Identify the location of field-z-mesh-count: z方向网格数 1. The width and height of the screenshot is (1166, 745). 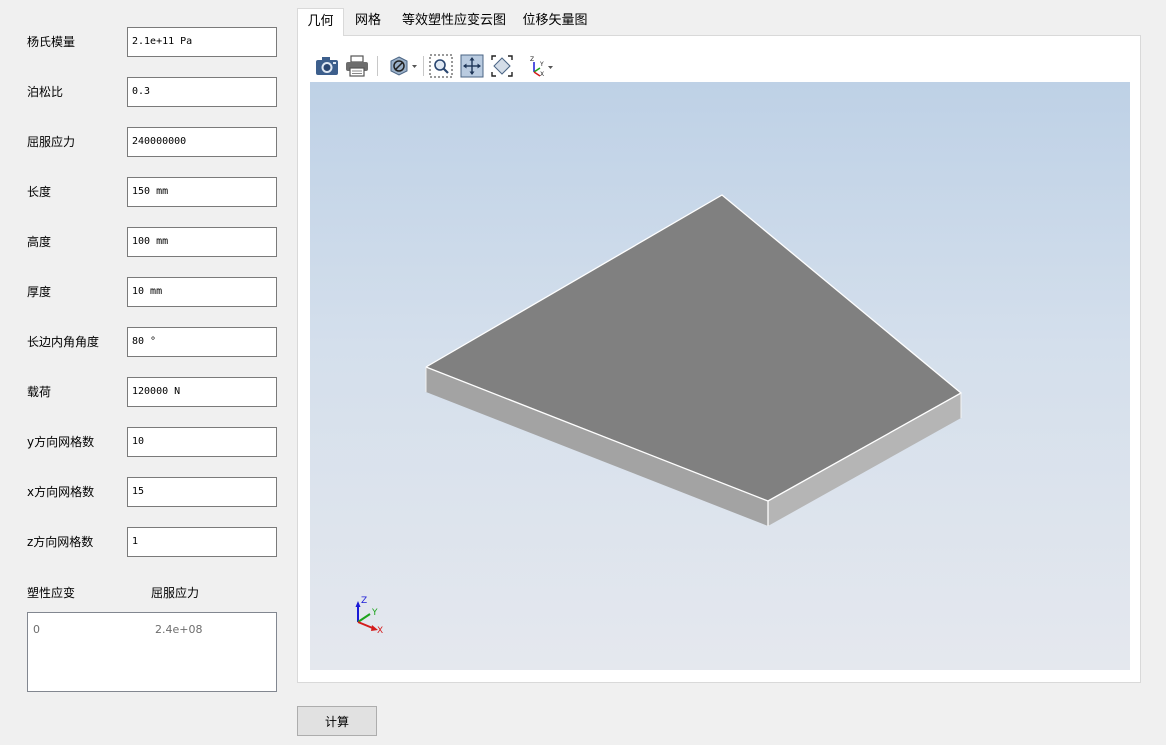
(152, 542).